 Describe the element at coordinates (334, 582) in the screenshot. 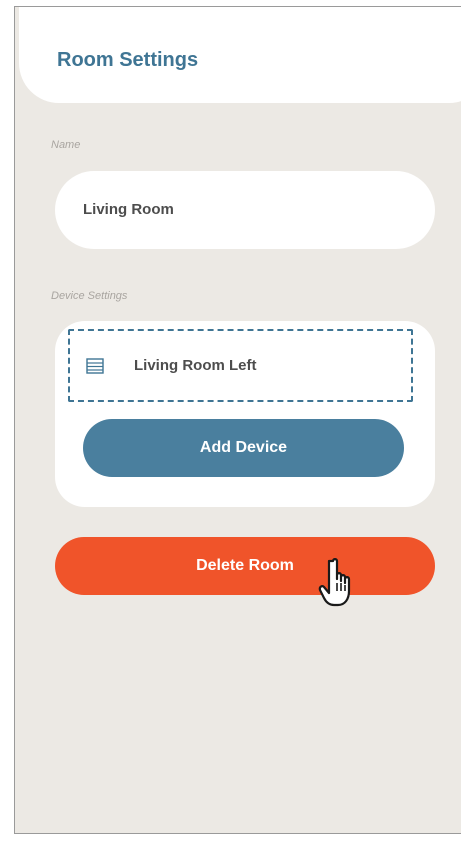

I see `hand-pointer-icon` at that location.